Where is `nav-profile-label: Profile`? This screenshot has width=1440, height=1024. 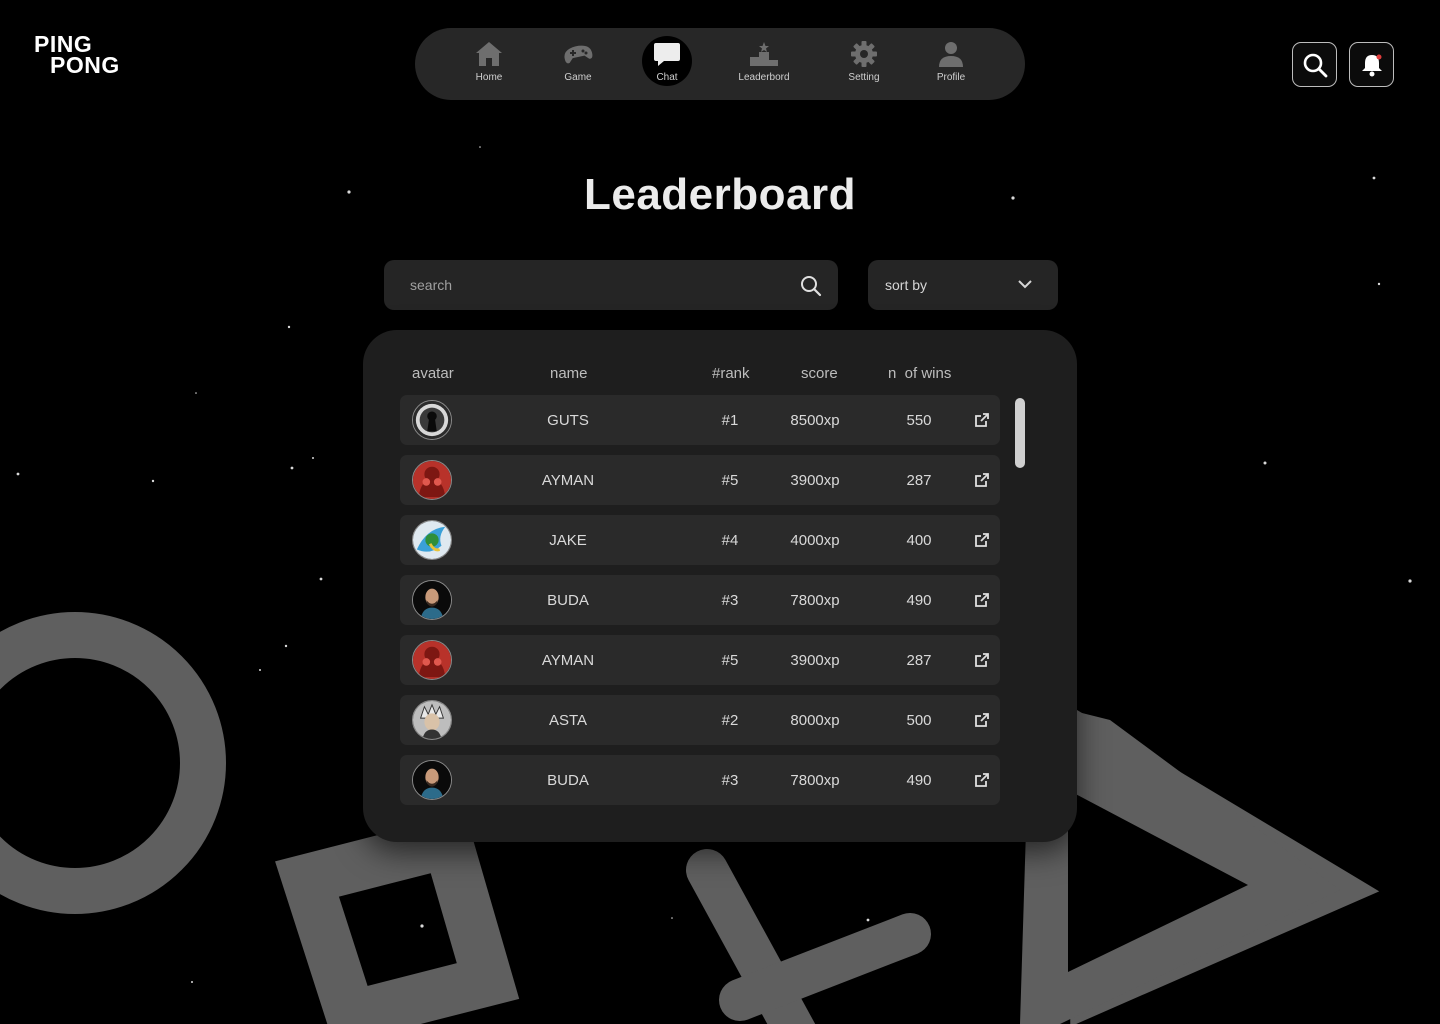 nav-profile-label: Profile is located at coordinates (951, 77).